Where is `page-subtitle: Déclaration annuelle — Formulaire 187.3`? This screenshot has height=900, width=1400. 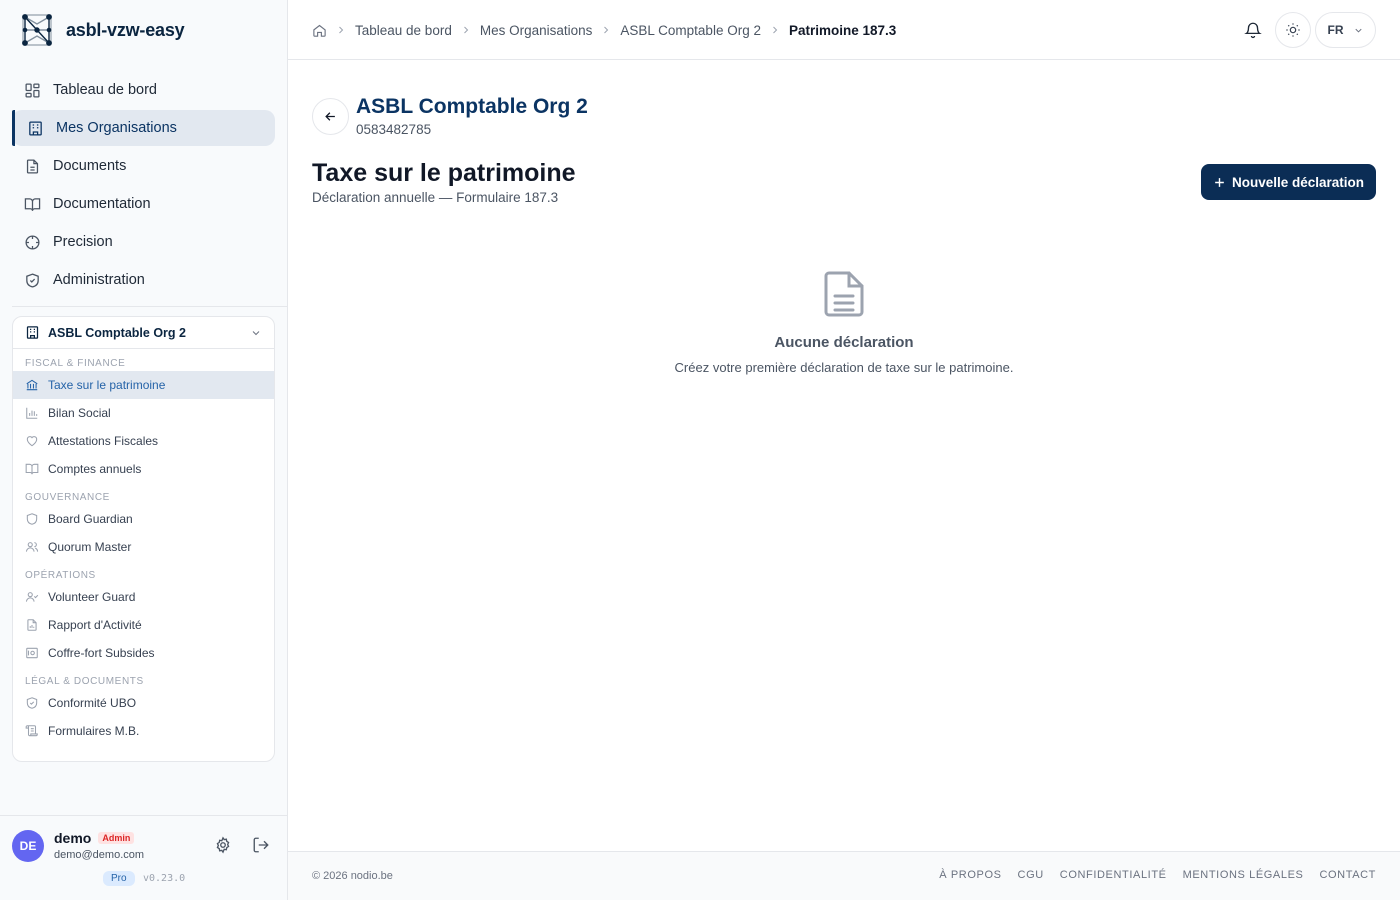
page-subtitle: Déclaration annuelle — Formulaire 187.3 is located at coordinates (435, 197).